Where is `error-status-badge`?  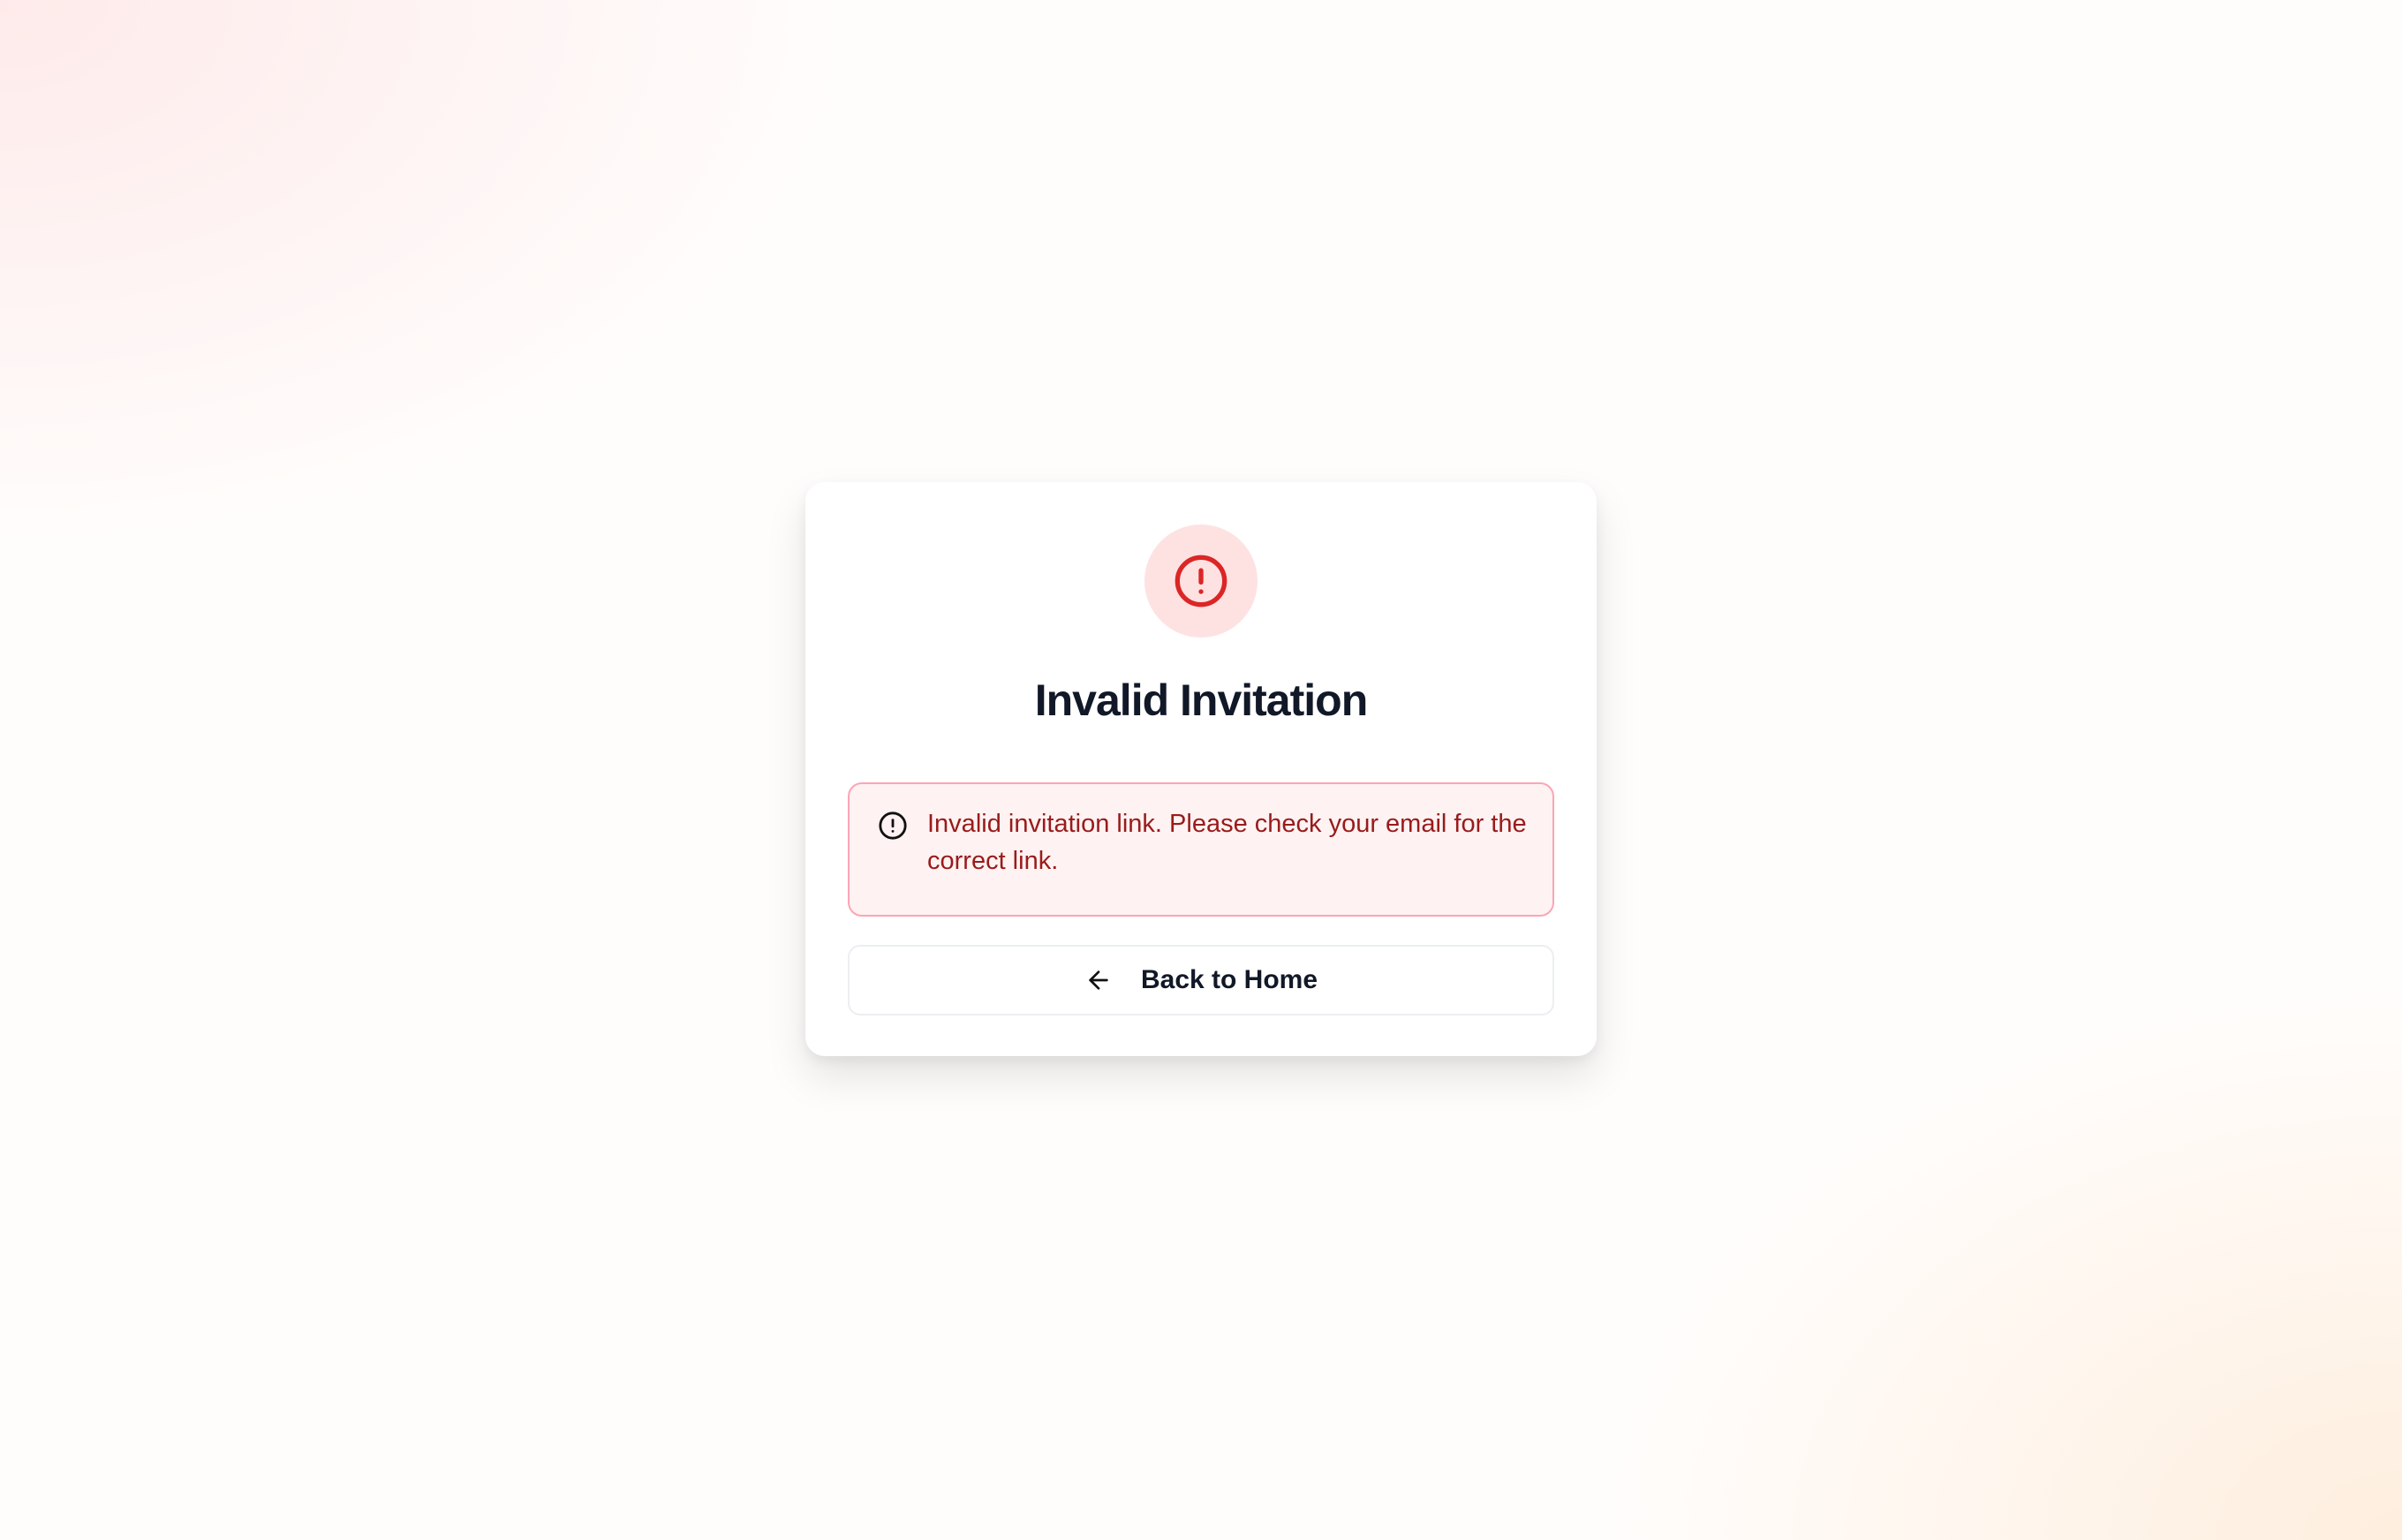 error-status-badge is located at coordinates (1201, 581).